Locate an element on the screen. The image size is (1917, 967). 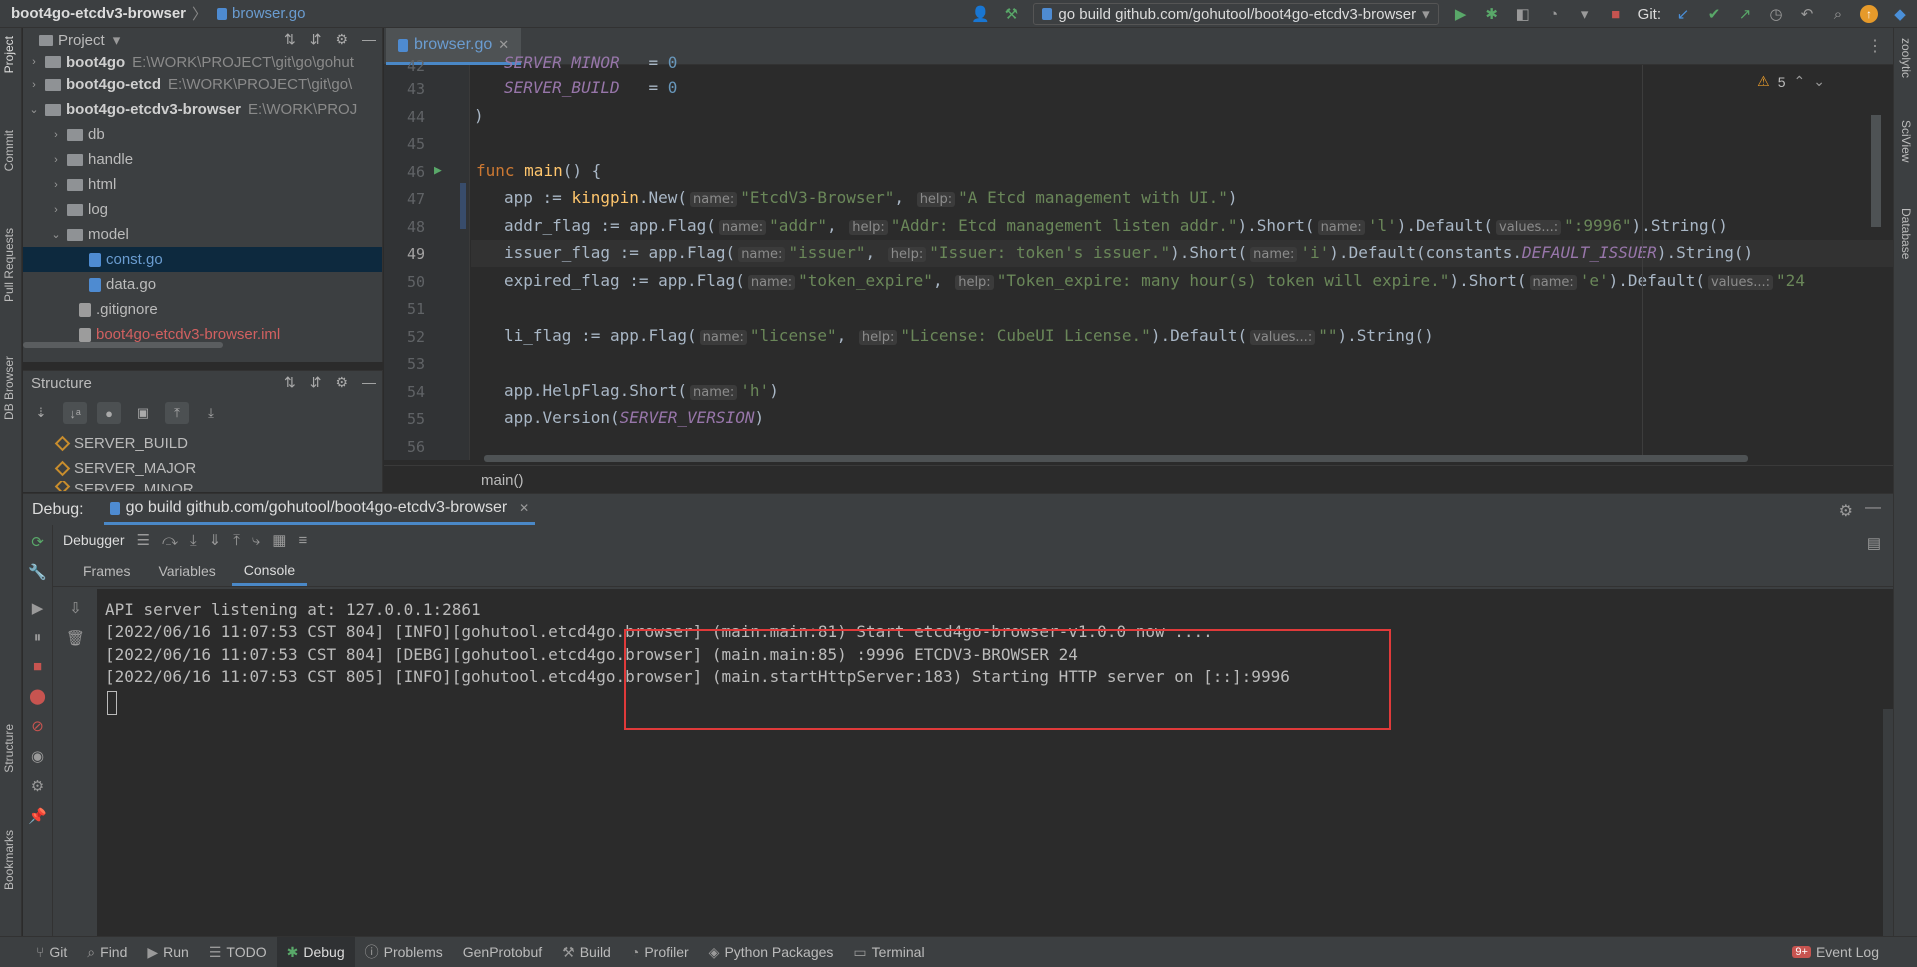
structure-item: SERVER_BUILD is located at coordinates (202, 443).